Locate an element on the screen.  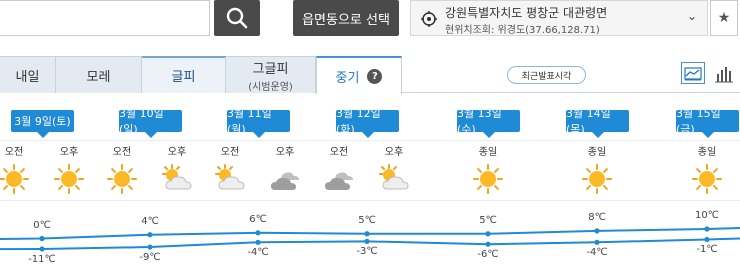
temperature-chart is located at coordinates (370, 239).